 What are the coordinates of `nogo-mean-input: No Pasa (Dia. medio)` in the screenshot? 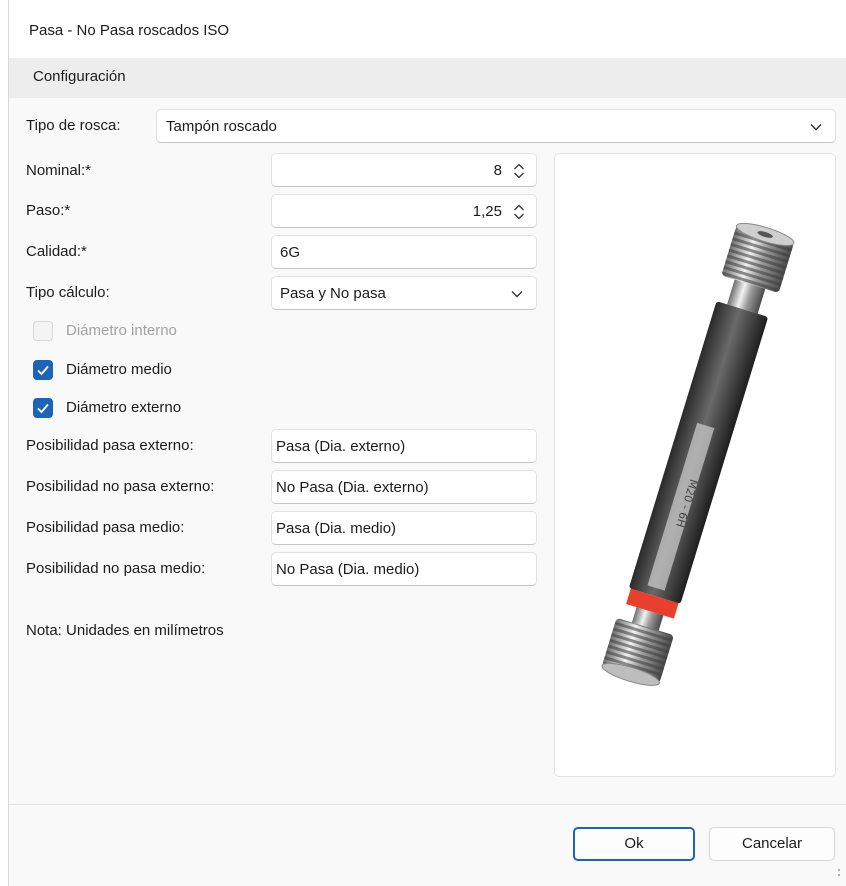 It's located at (404, 569).